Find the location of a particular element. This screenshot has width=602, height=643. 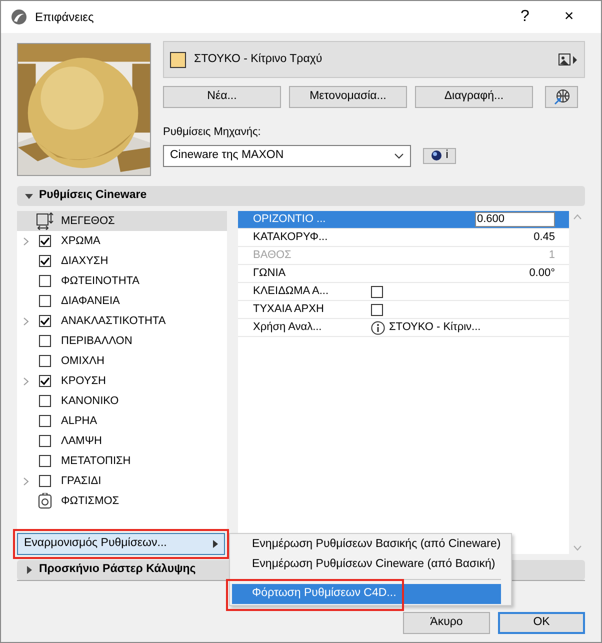

section-title: Προσκήνιο Ράστερ Κάλυψης is located at coordinates (117, 570).